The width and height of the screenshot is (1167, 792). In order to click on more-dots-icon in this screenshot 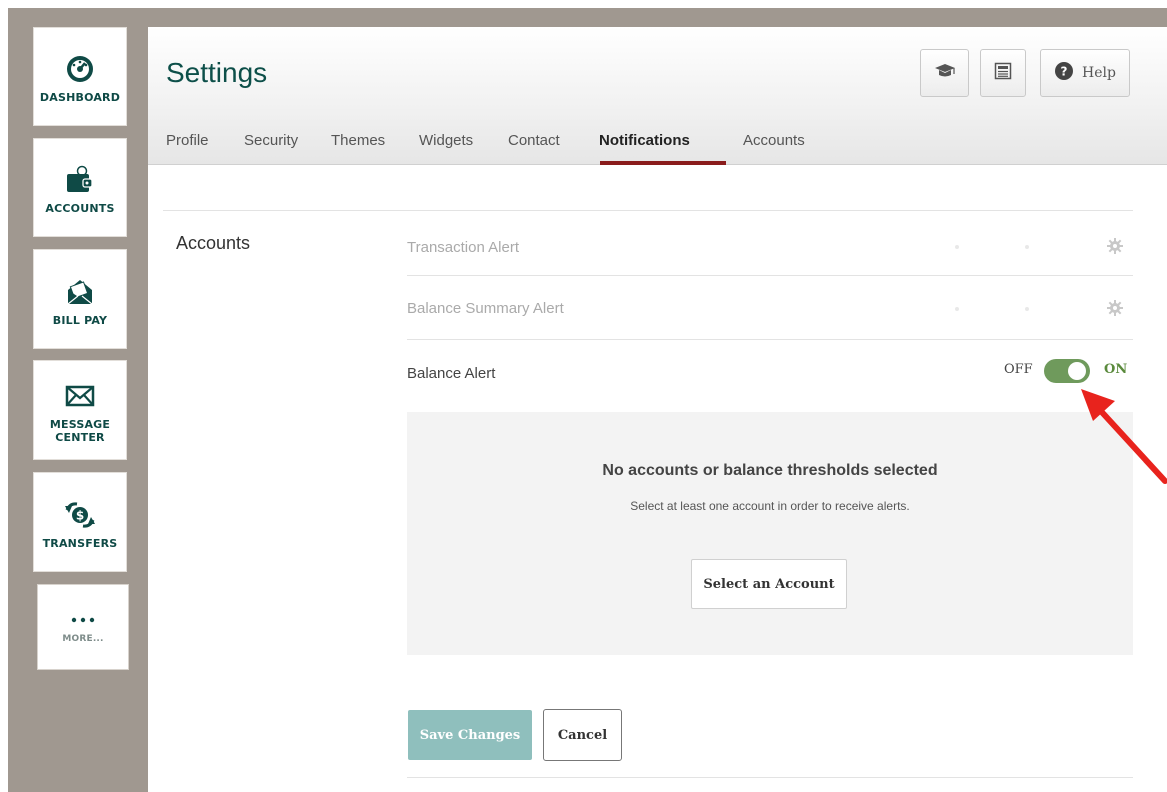, I will do `click(83, 620)`.